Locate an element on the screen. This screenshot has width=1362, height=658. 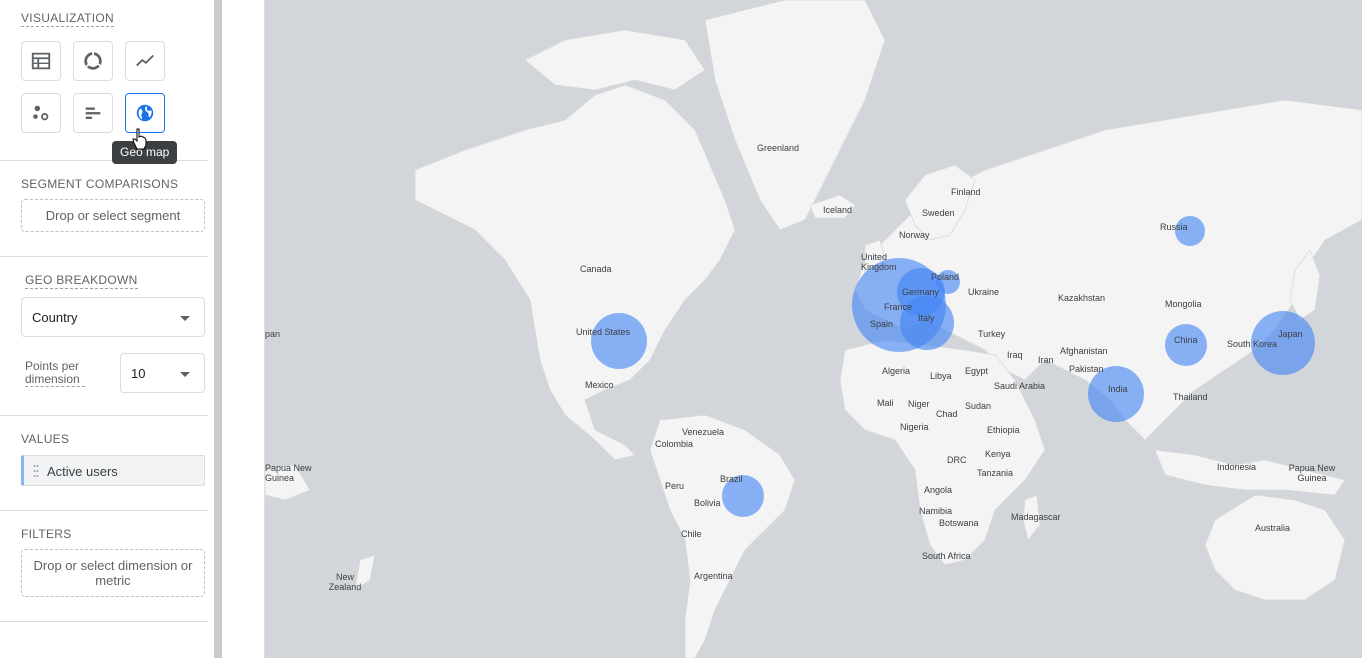
map-label: Saudi Arabia is located at coordinates (1020, 386).